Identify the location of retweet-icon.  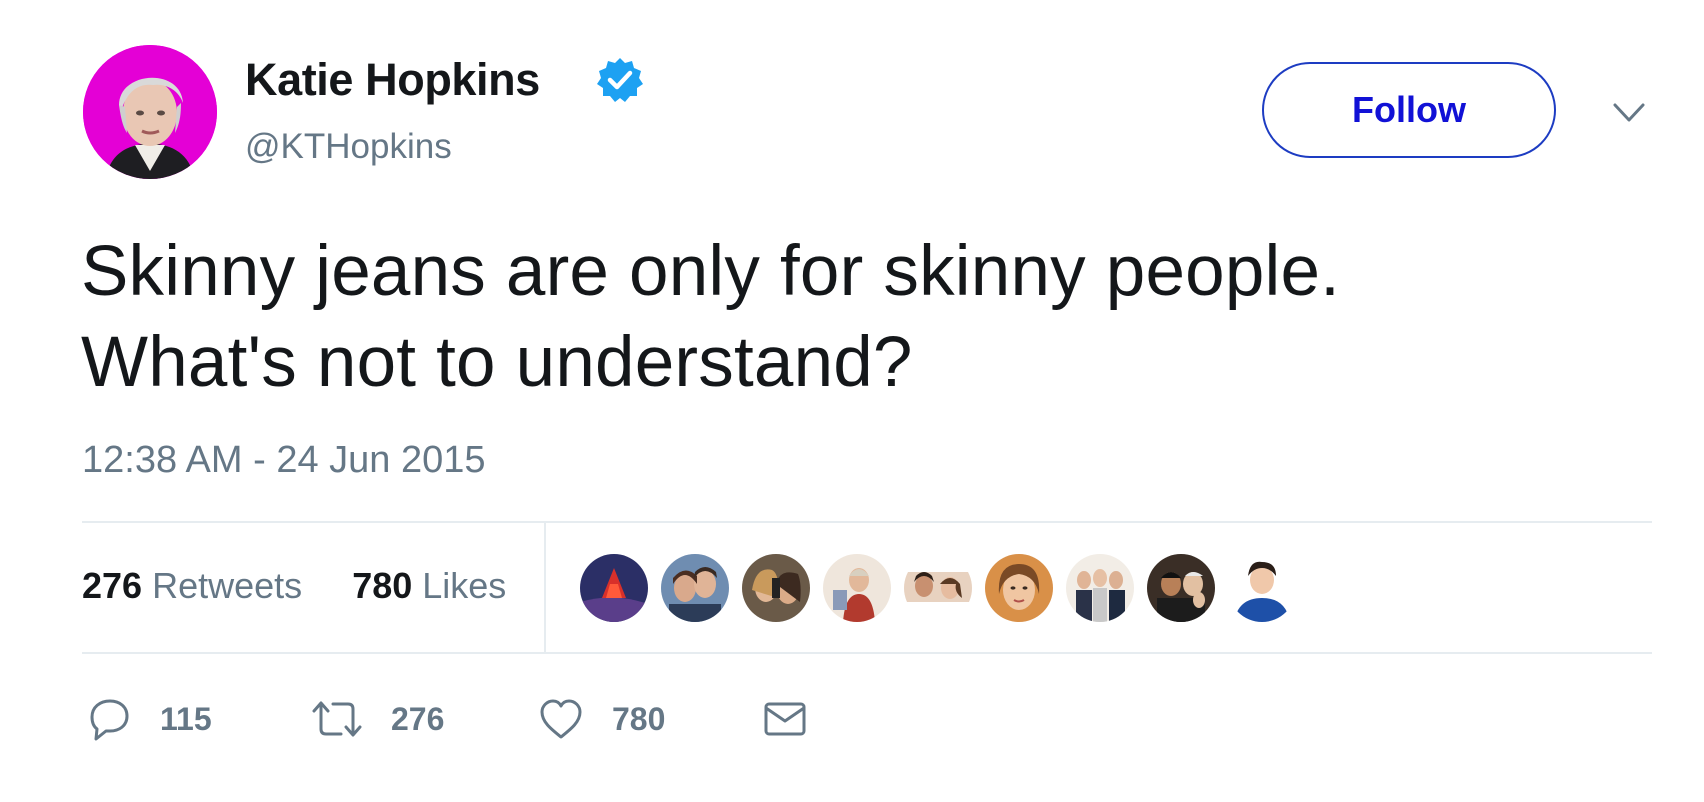
(337, 719).